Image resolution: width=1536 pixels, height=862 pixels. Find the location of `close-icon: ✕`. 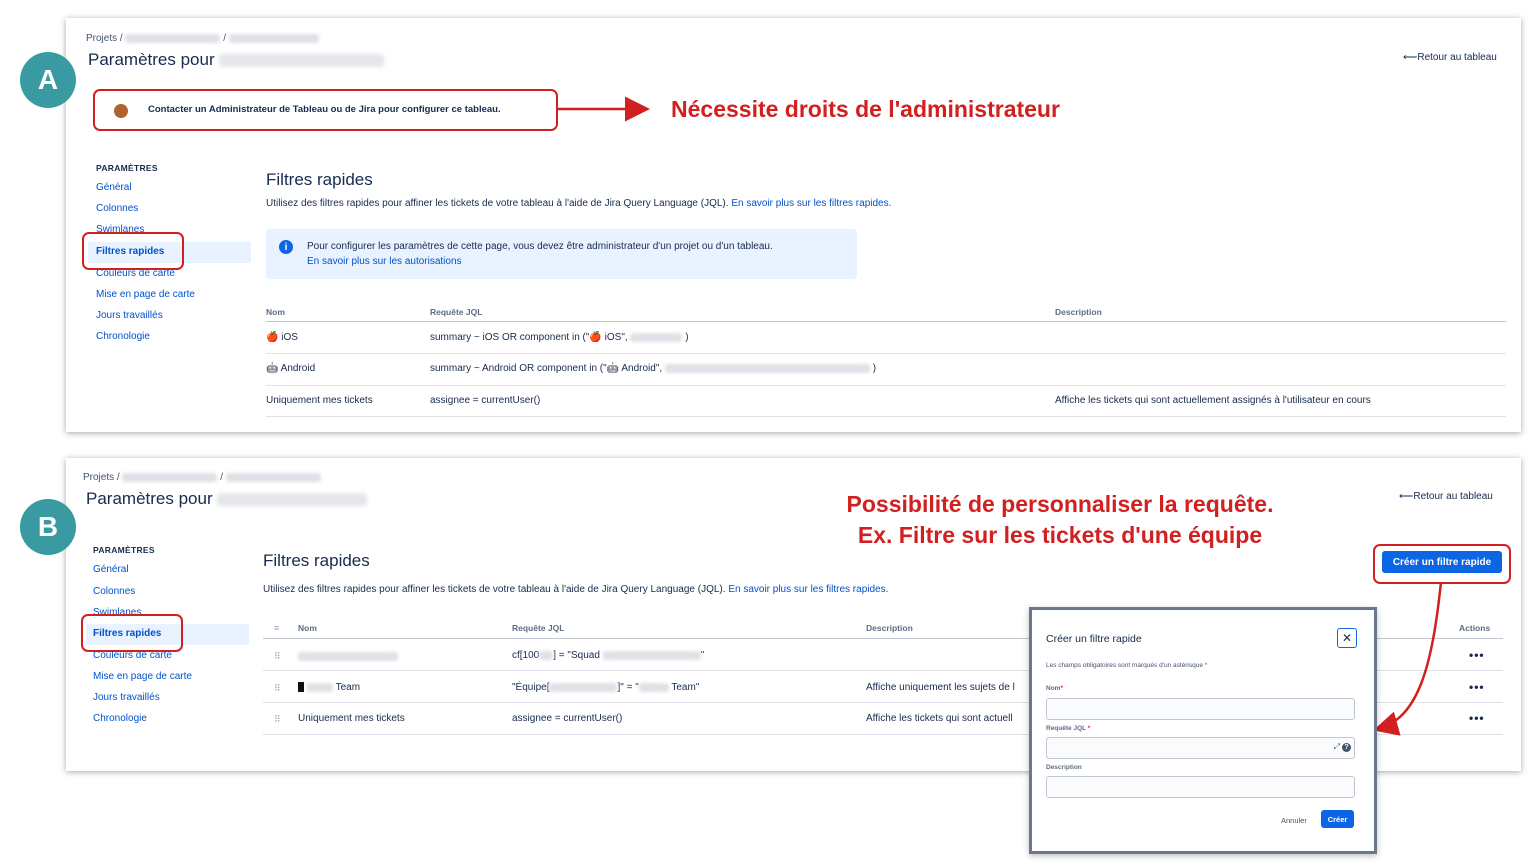

close-icon: ✕ is located at coordinates (1347, 638).